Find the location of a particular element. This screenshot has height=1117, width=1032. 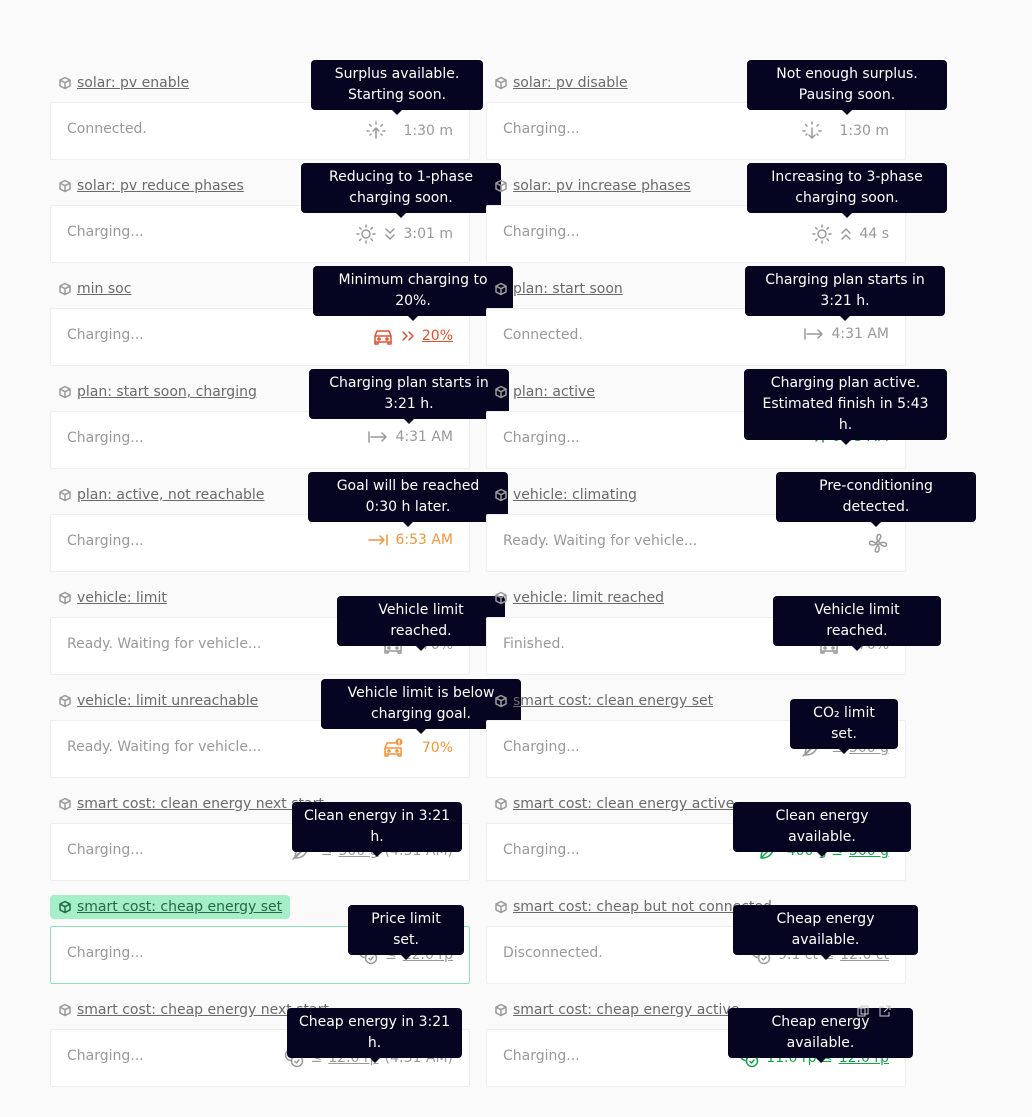

story-title-link: smart cost: clean energy set is located at coordinates (603, 701).